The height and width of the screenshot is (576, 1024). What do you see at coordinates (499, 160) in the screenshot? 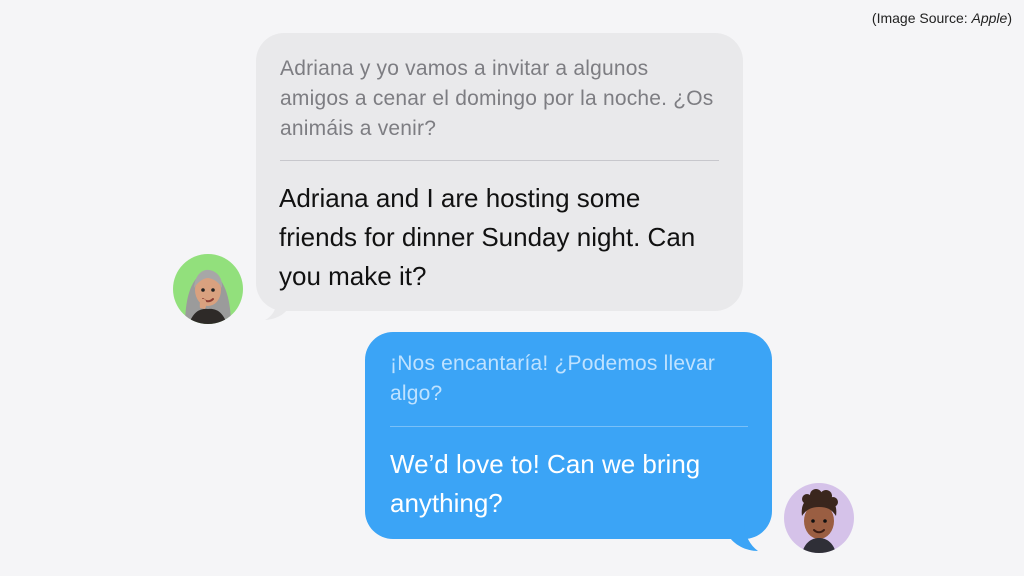
I see `incoming-translation-divider` at bounding box center [499, 160].